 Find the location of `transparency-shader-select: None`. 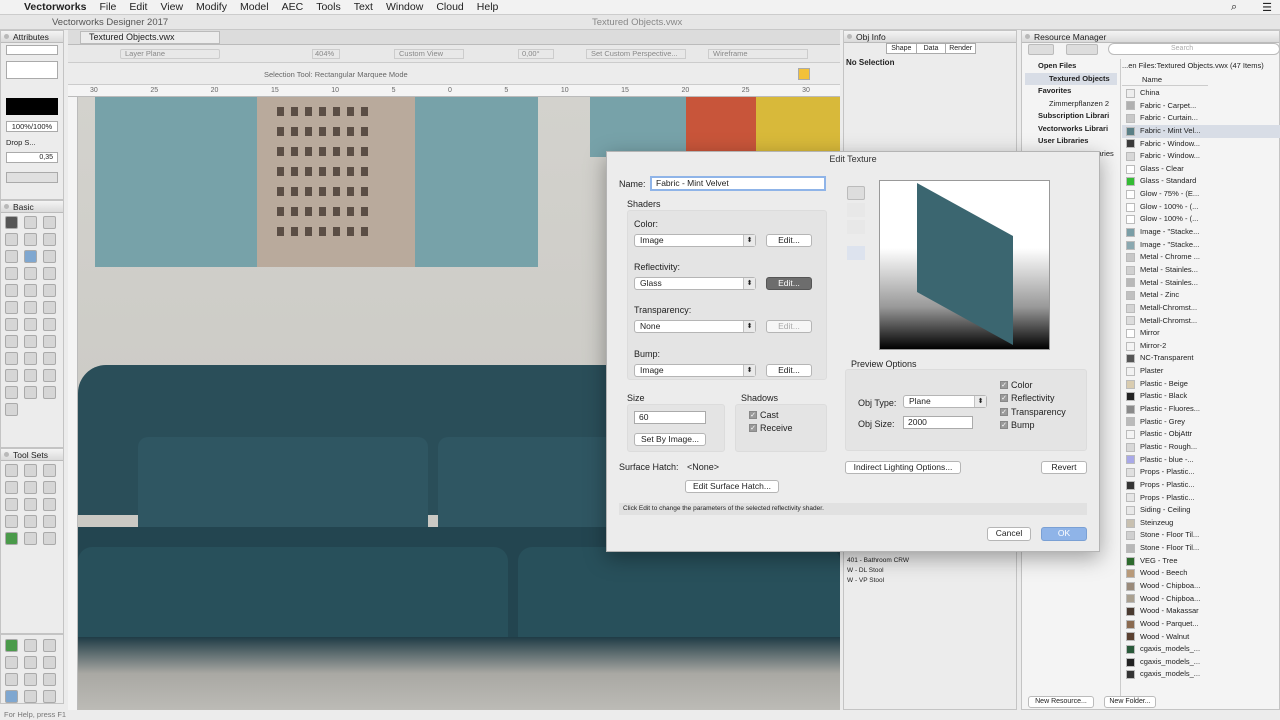

transparency-shader-select: None is located at coordinates (695, 326).